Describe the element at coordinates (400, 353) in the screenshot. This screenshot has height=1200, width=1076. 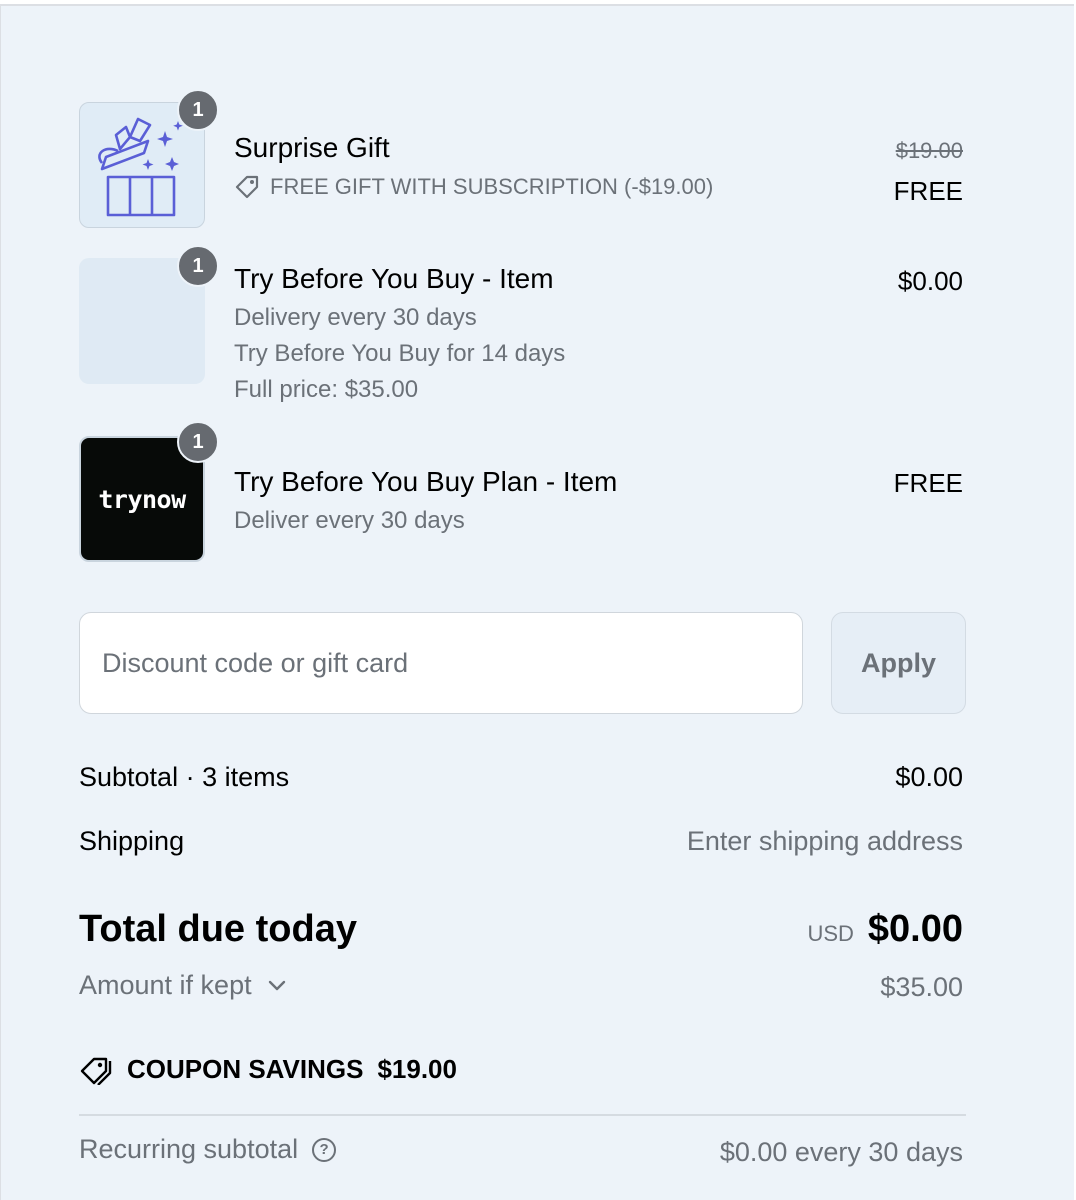
I see `item-detail-trial: Try Before You Buy for 14 days` at that location.